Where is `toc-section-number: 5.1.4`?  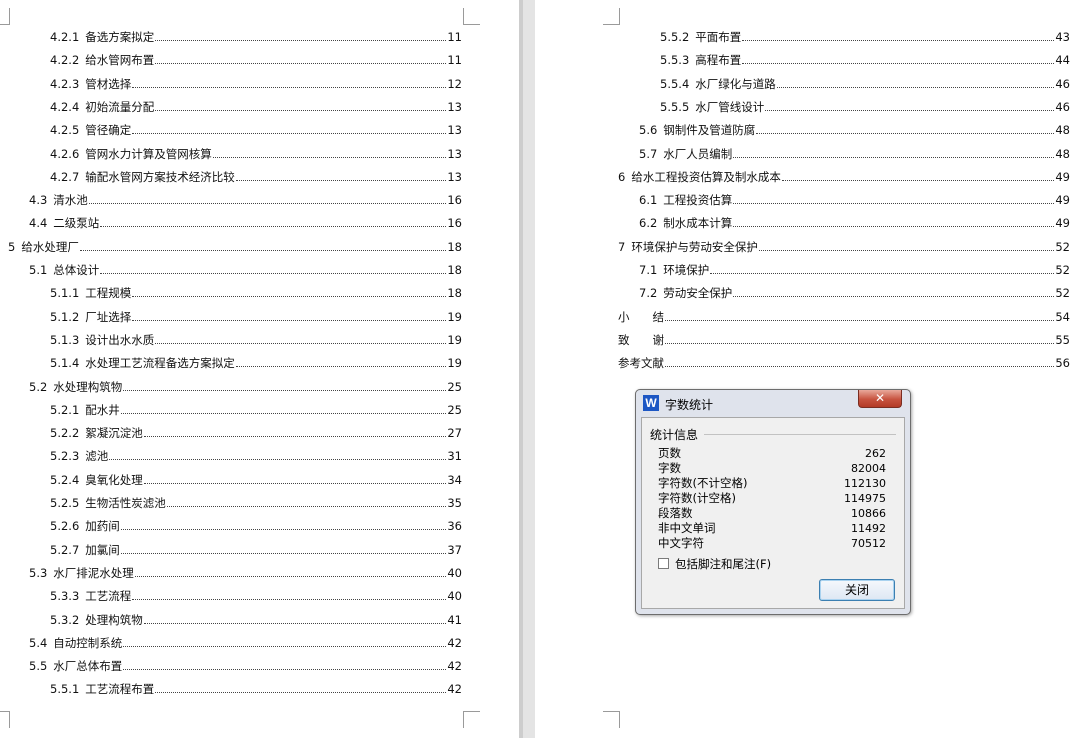 toc-section-number: 5.1.4 is located at coordinates (65, 363).